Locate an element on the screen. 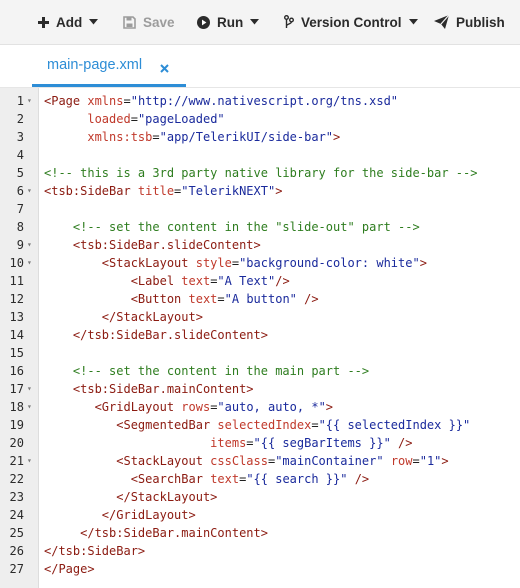 The image size is (520, 588). version-control-button: Version Control is located at coordinates (351, 22).